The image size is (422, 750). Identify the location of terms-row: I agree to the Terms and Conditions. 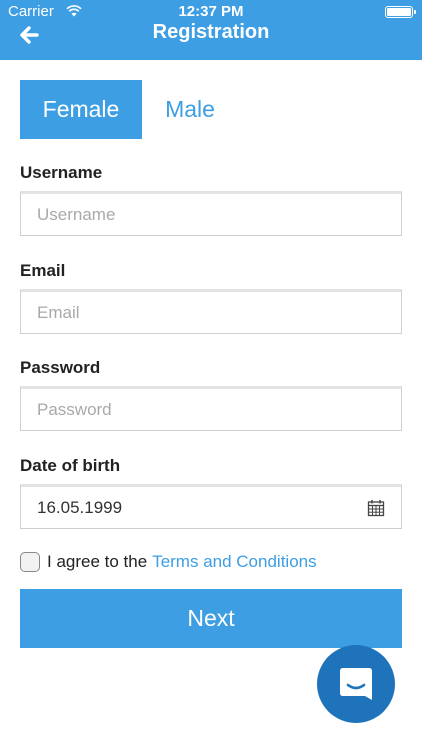
(168, 562).